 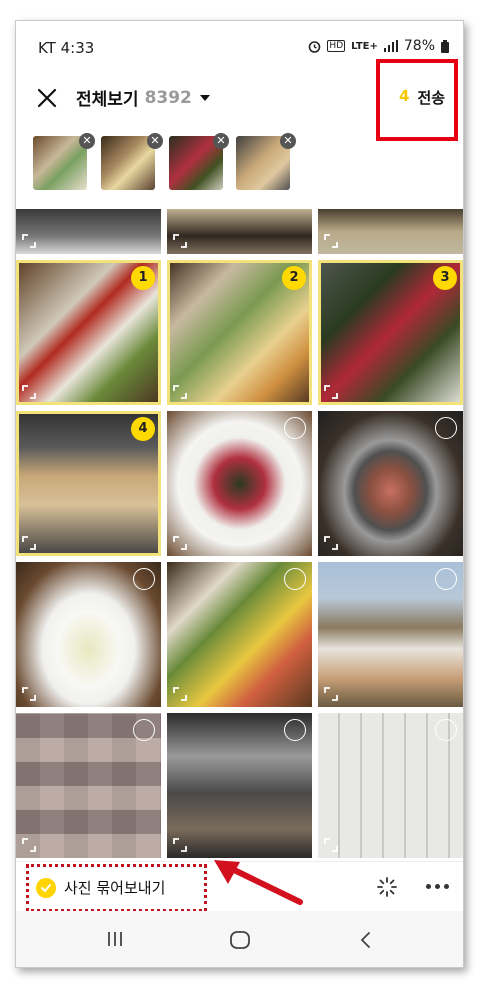 What do you see at coordinates (143, 97) in the screenshot?
I see `album-selector: 전체보기 8392` at bounding box center [143, 97].